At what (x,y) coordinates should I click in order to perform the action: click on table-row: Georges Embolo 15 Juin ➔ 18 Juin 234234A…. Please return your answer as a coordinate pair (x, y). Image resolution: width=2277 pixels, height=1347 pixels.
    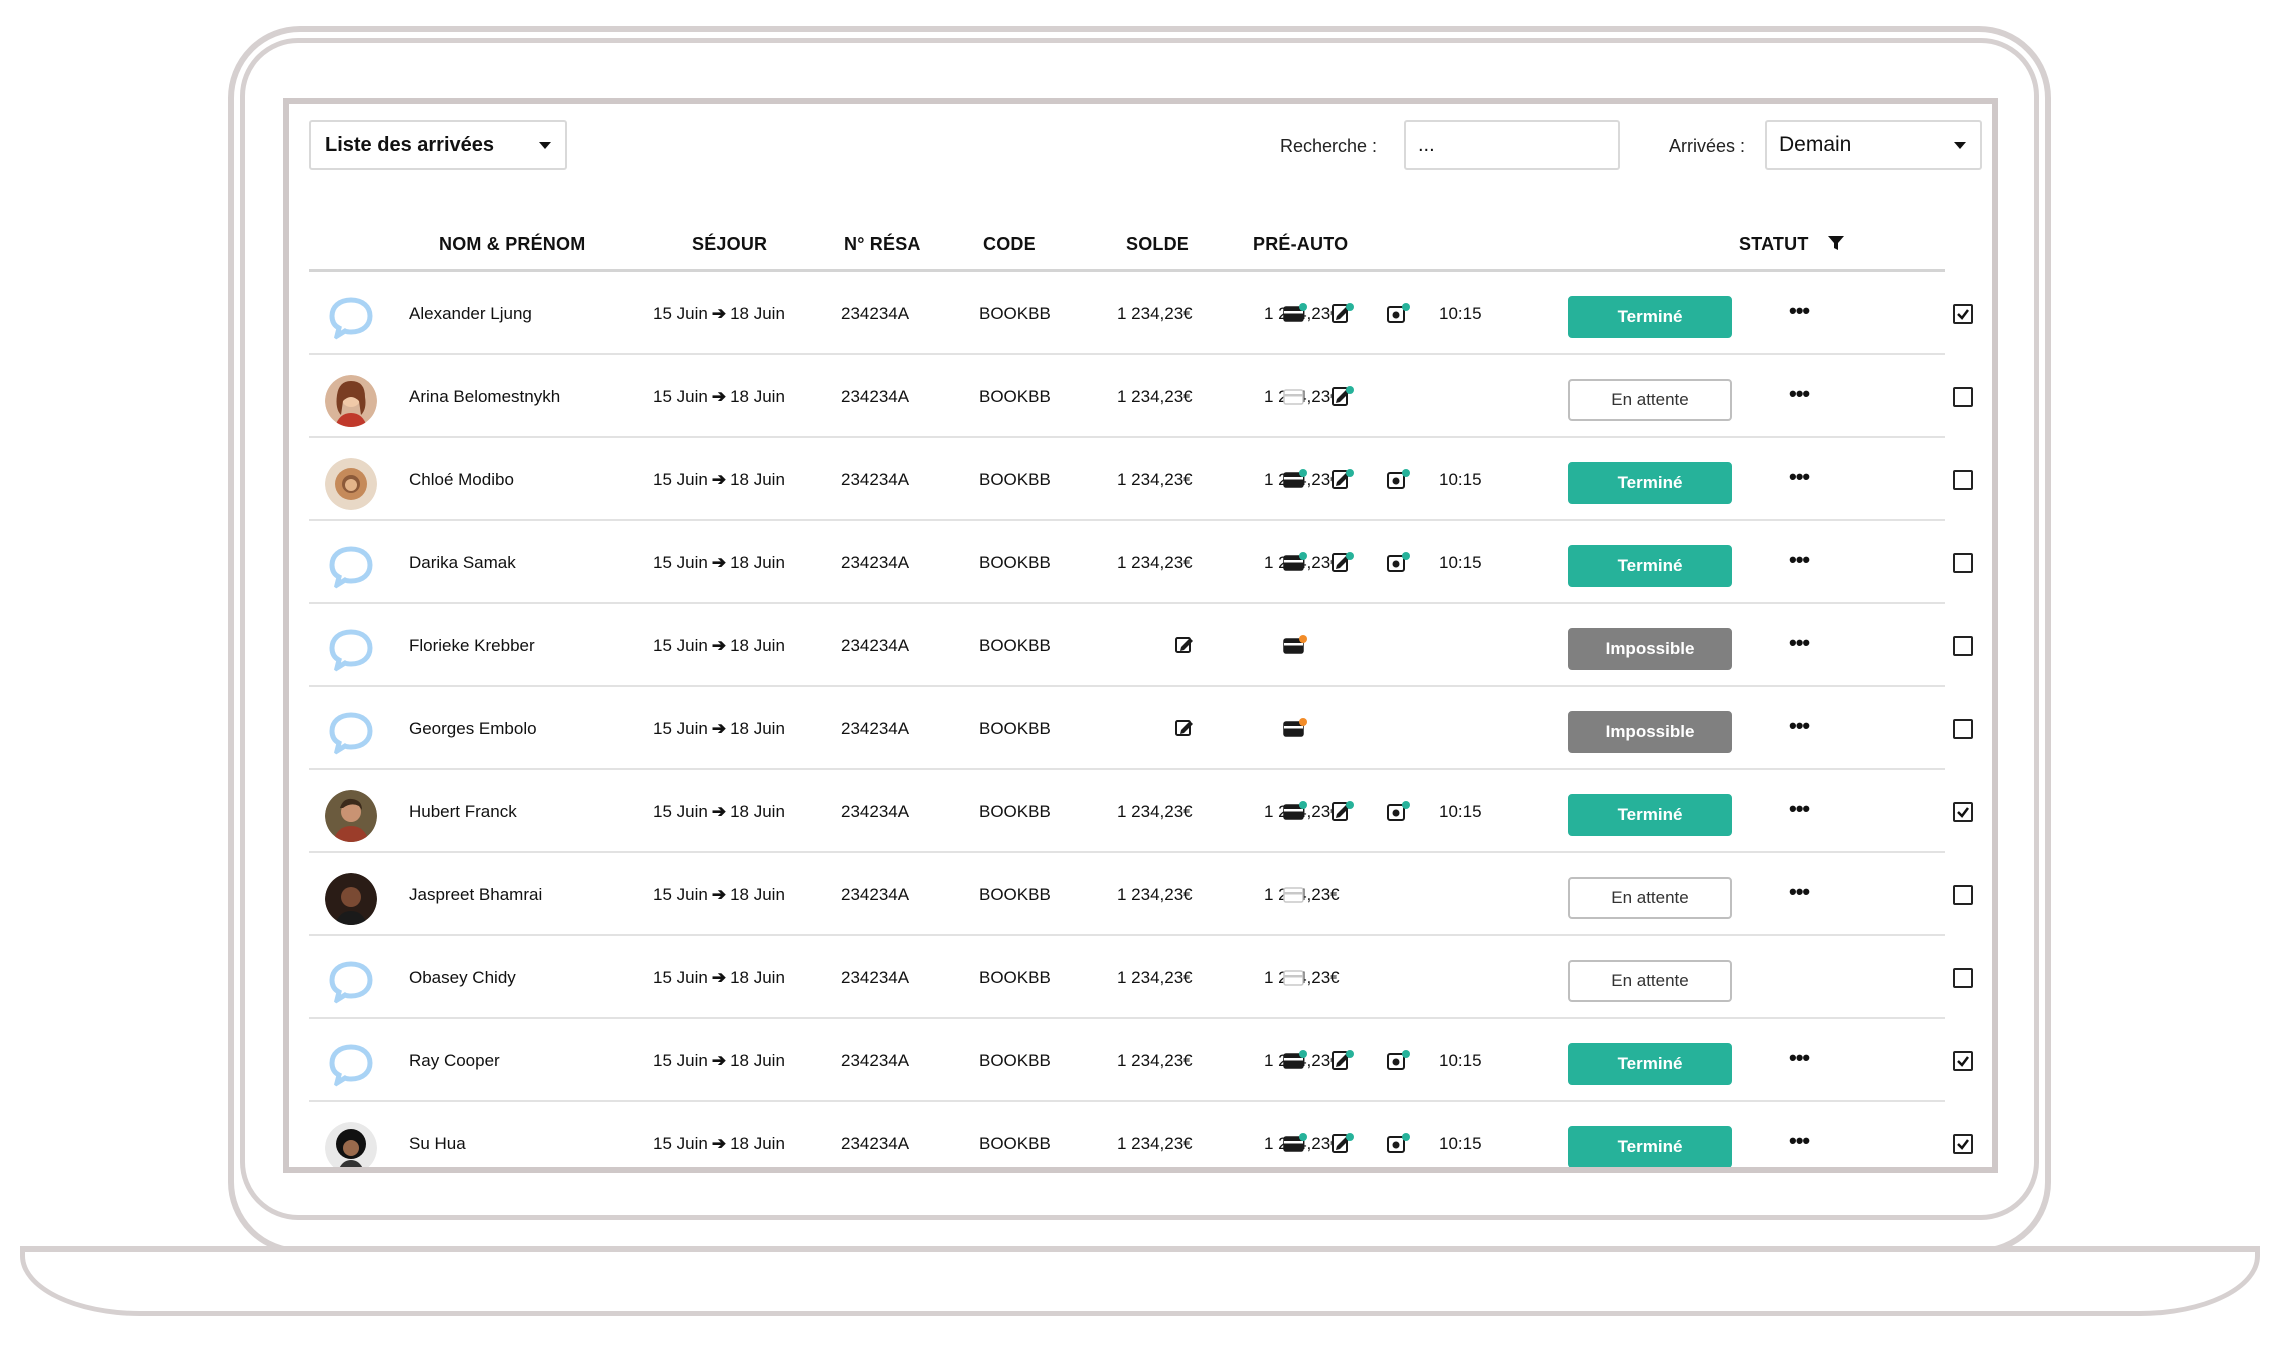
    Looking at the image, I should click on (1141, 728).